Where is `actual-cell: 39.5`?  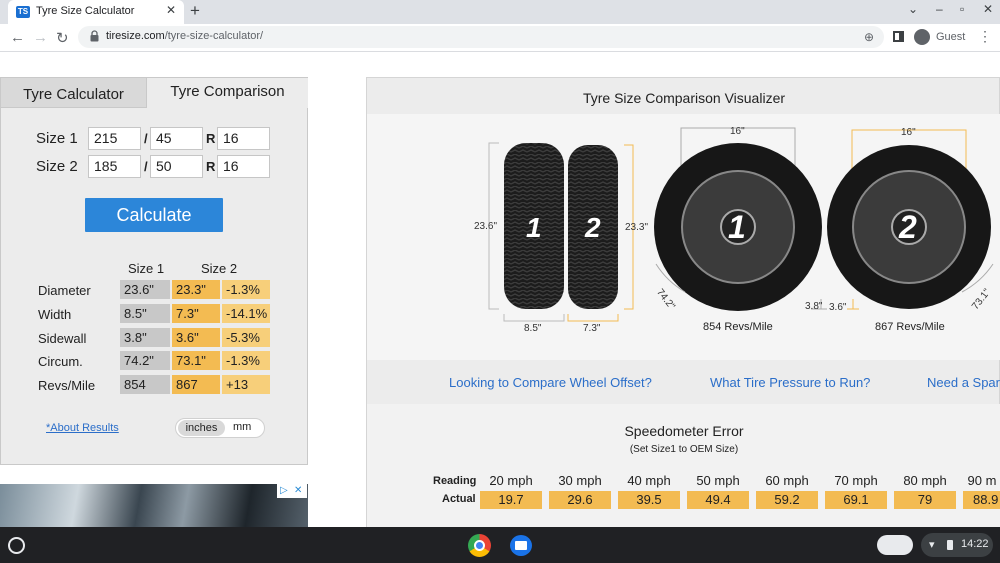 actual-cell: 39.5 is located at coordinates (649, 500).